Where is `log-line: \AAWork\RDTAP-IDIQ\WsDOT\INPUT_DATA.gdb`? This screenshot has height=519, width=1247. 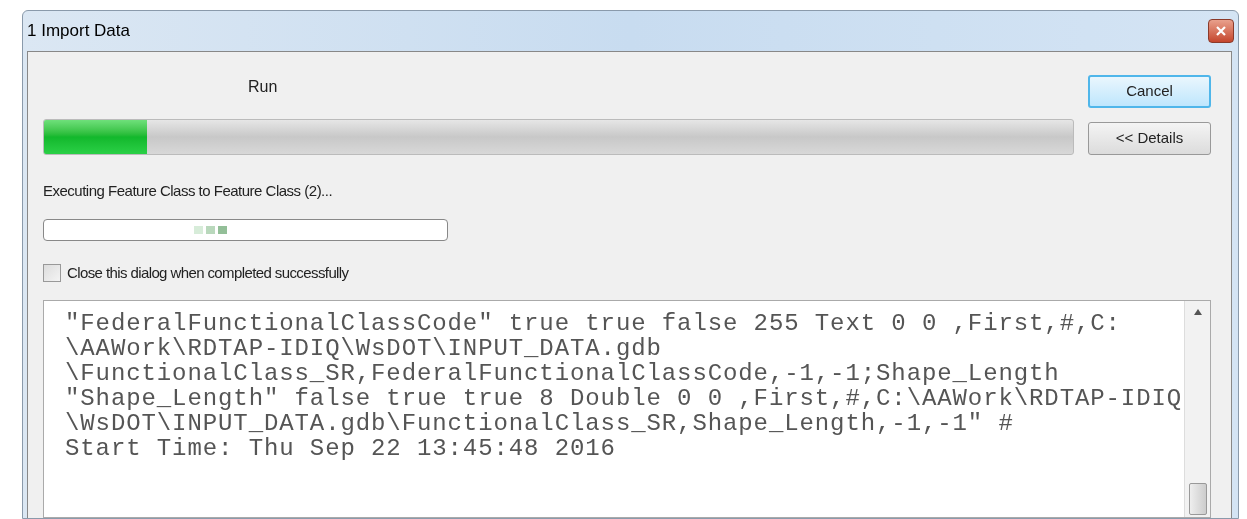
log-line: \AAWork\RDTAP-IDIQ\WsDOT\INPUT_DATA.gdb is located at coordinates (363, 348).